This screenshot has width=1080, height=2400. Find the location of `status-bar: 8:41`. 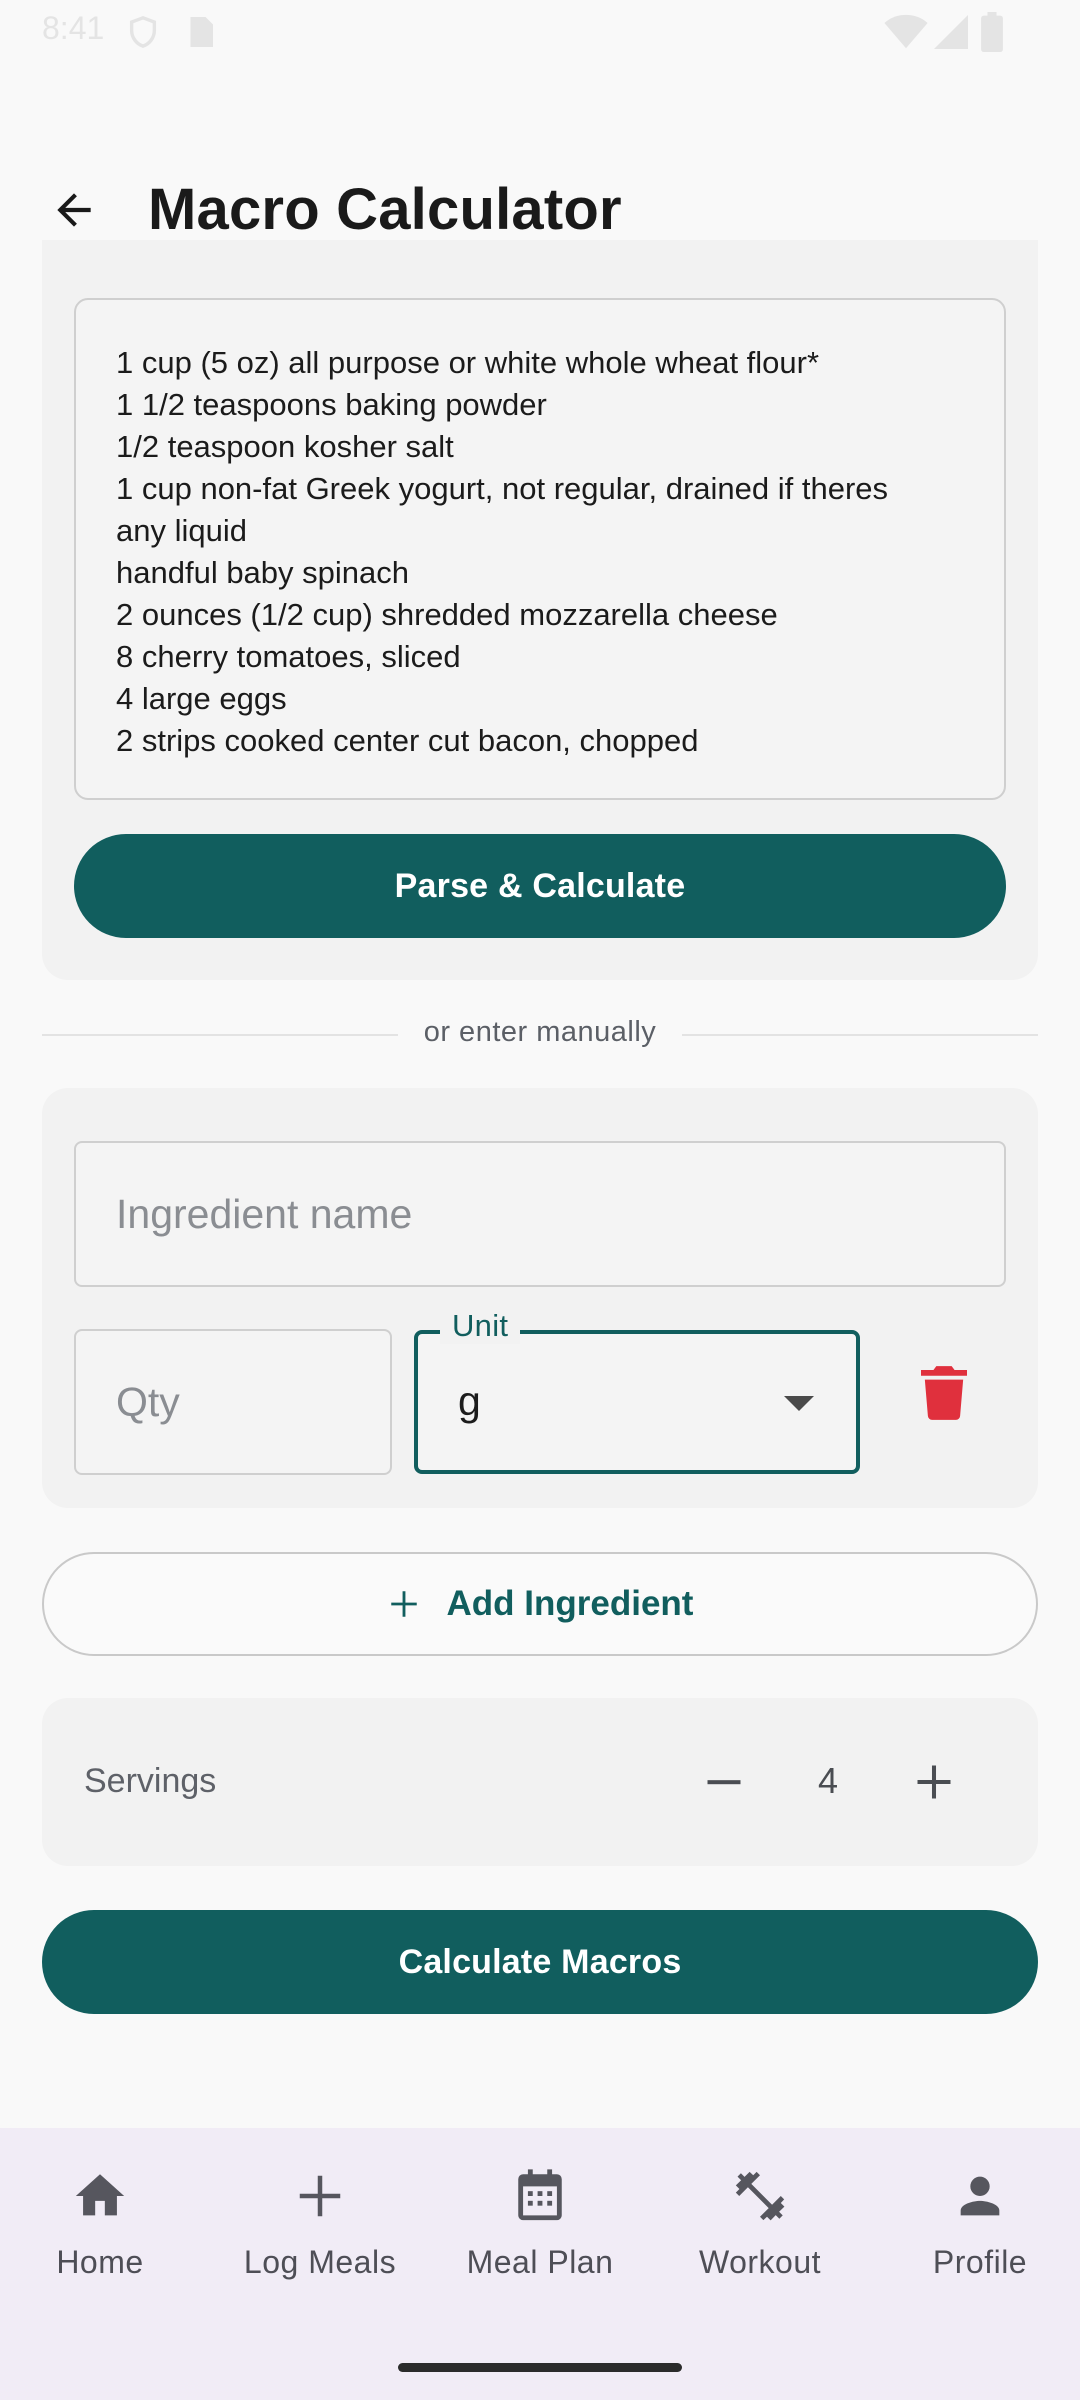

status-bar: 8:41 is located at coordinates (540, 33).